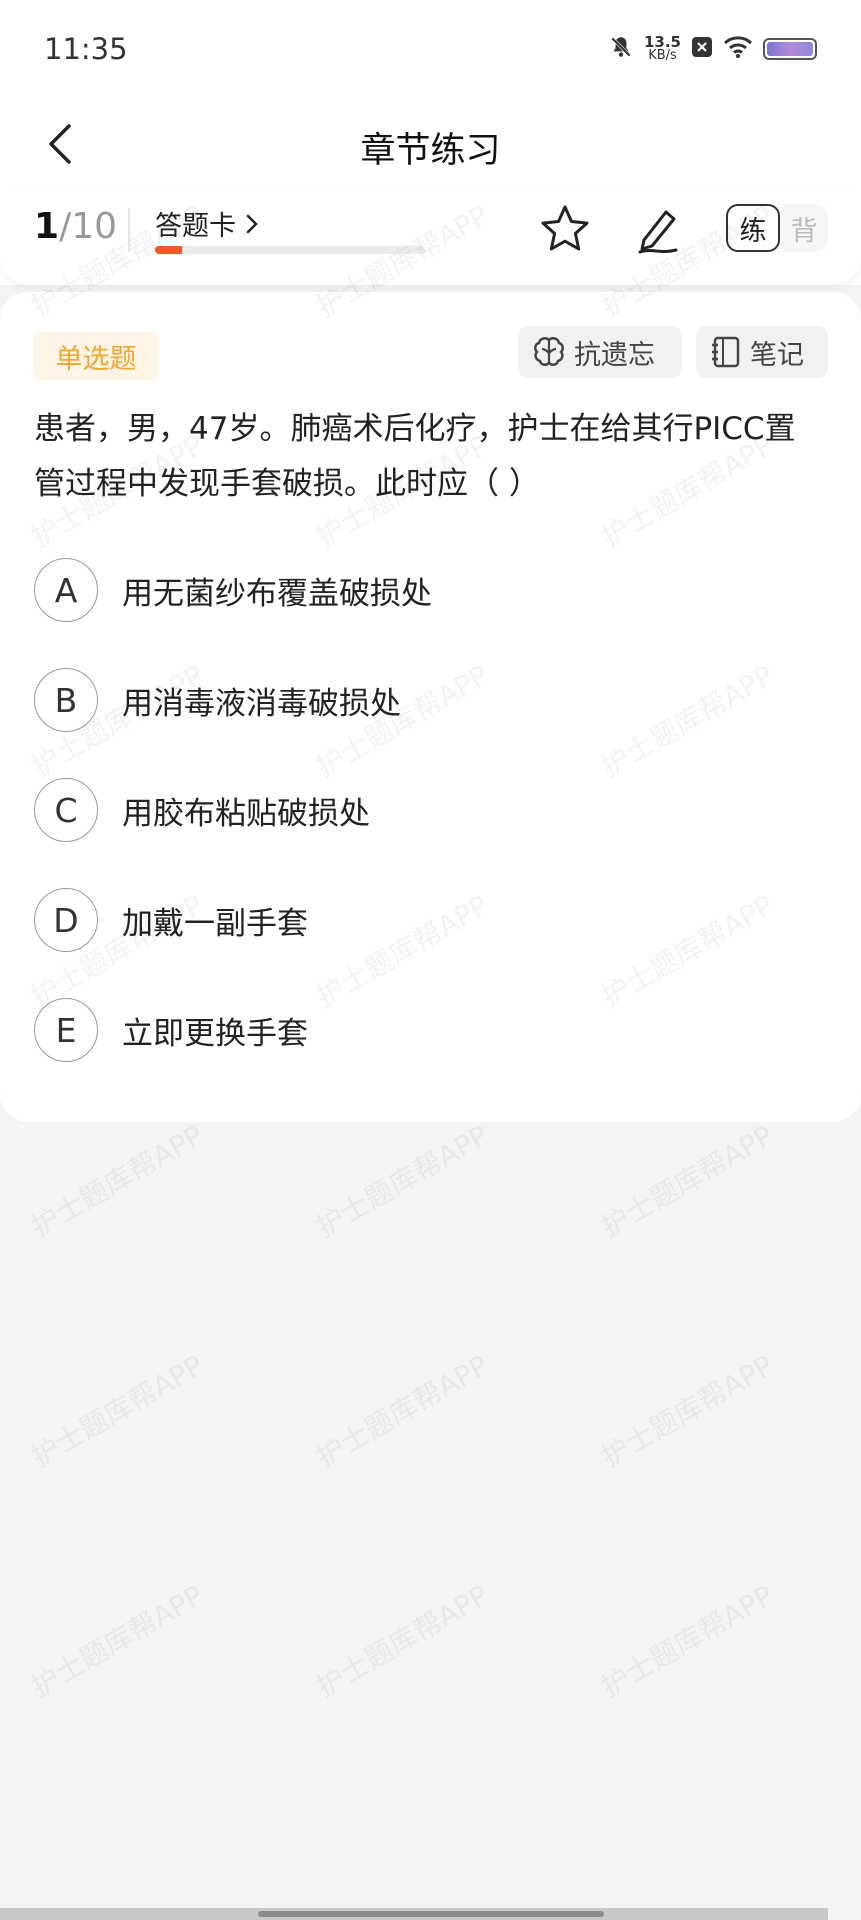 This screenshot has height=1920, width=861. What do you see at coordinates (658, 232) in the screenshot?
I see `pen-icon` at bounding box center [658, 232].